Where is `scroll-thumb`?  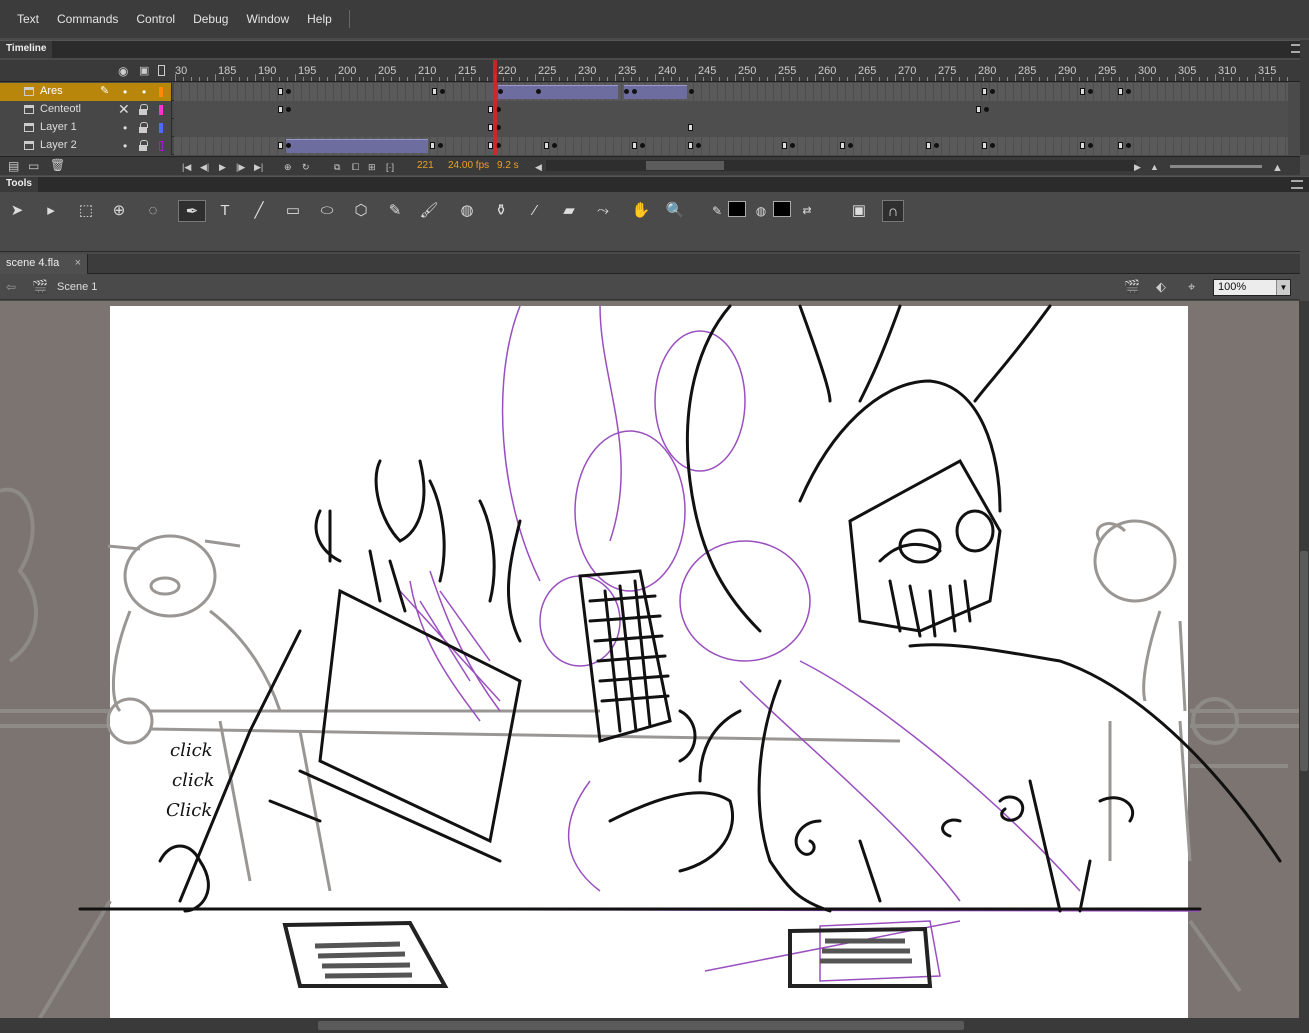
scroll-thumb is located at coordinates (1304, 661).